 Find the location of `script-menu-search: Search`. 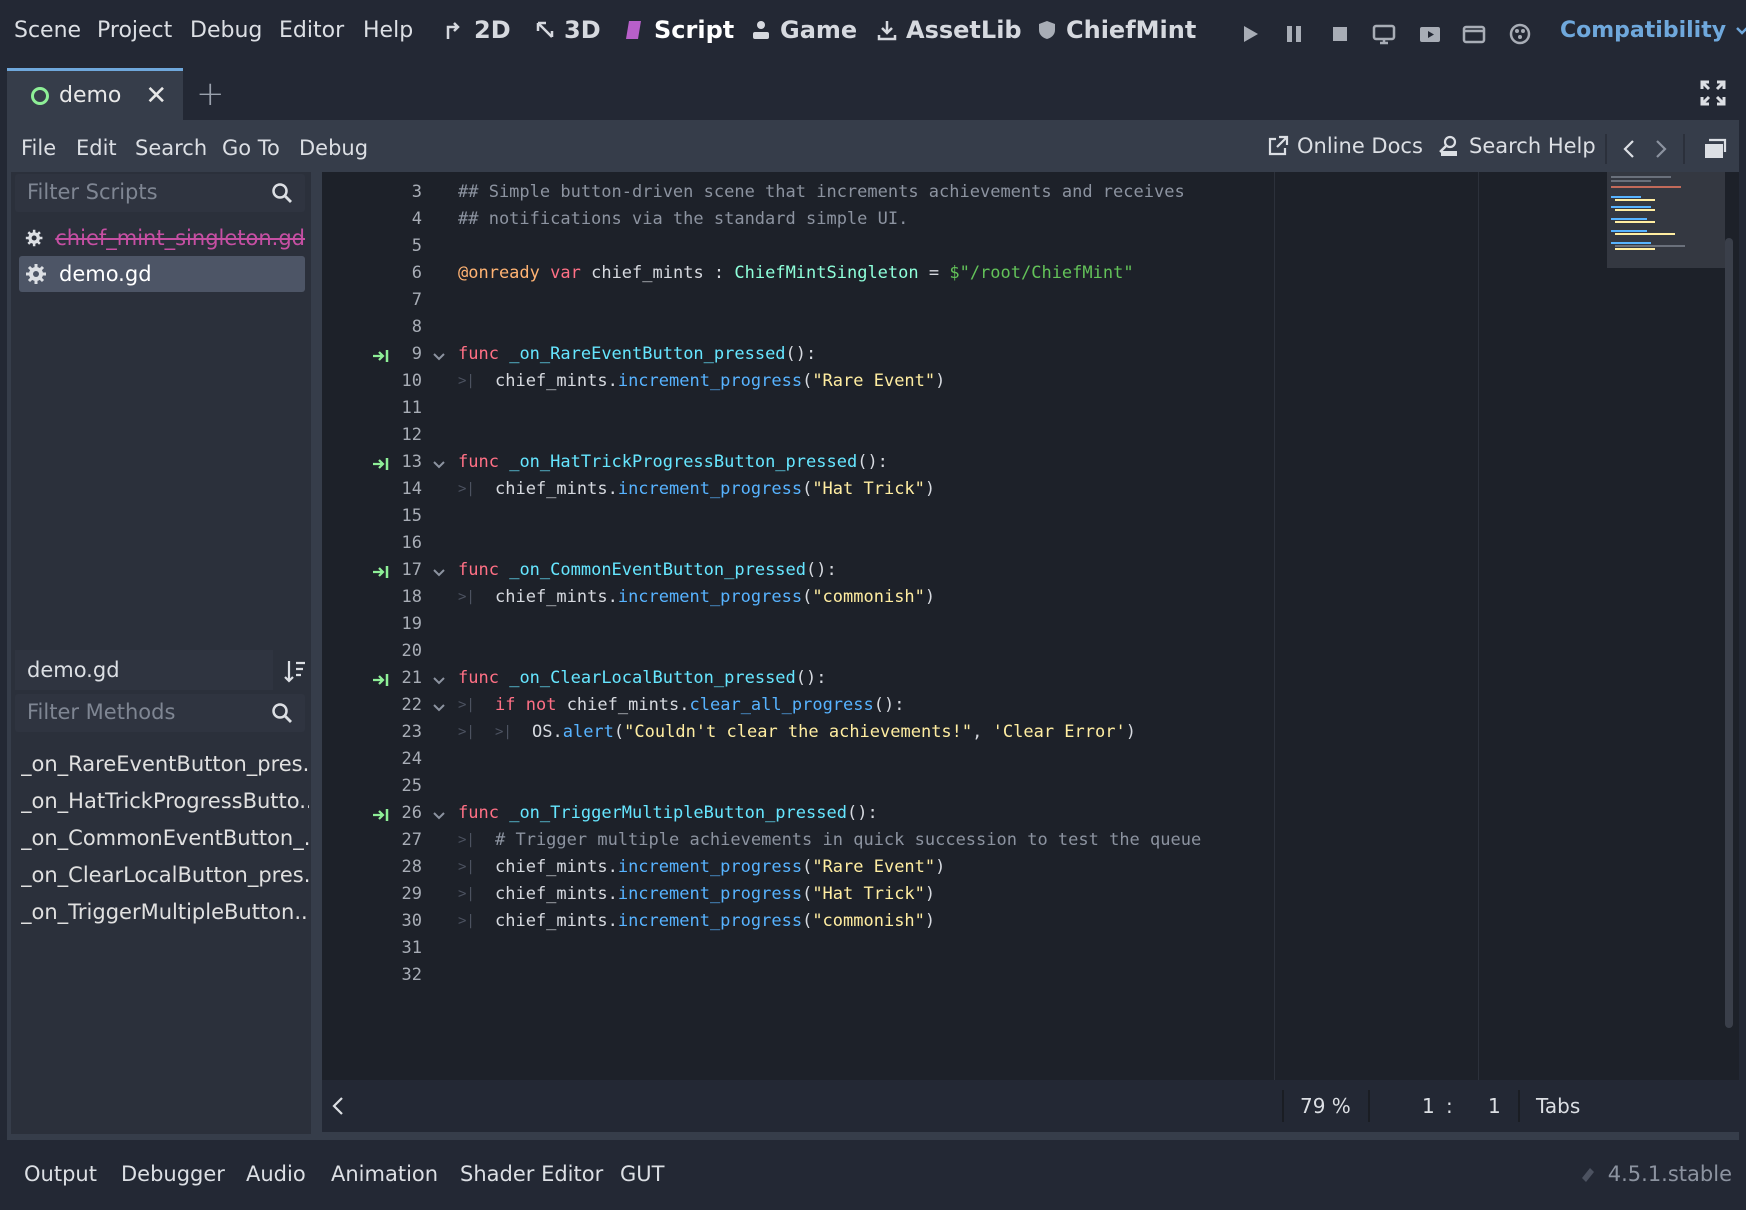

script-menu-search: Search is located at coordinates (171, 148).